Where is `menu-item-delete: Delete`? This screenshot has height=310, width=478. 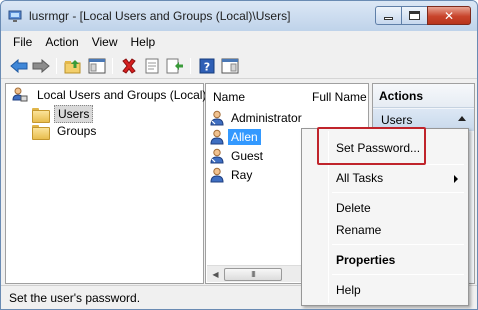
menu-item-delete: Delete is located at coordinates (353, 208).